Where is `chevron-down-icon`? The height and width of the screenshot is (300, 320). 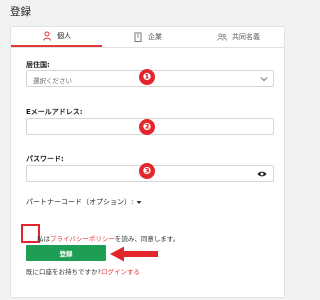 chevron-down-icon is located at coordinates (264, 79).